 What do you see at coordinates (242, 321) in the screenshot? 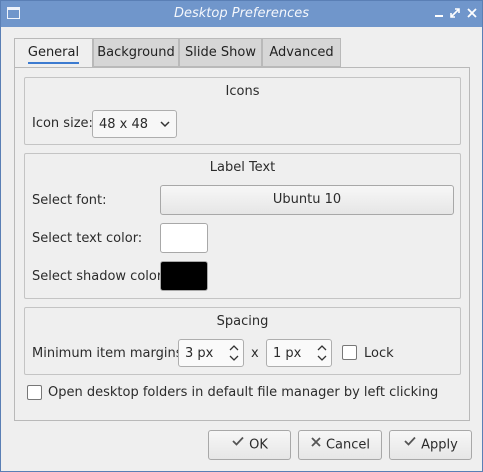
I see `spacing-group-title: Spacing` at bounding box center [242, 321].